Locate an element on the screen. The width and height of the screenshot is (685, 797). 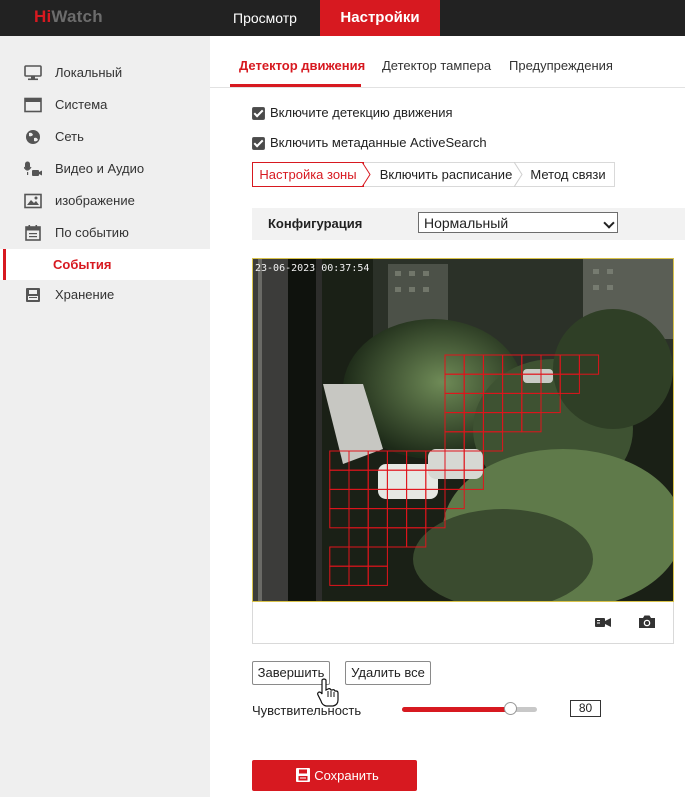
save-button-label: Сохранить is located at coordinates (346, 775).